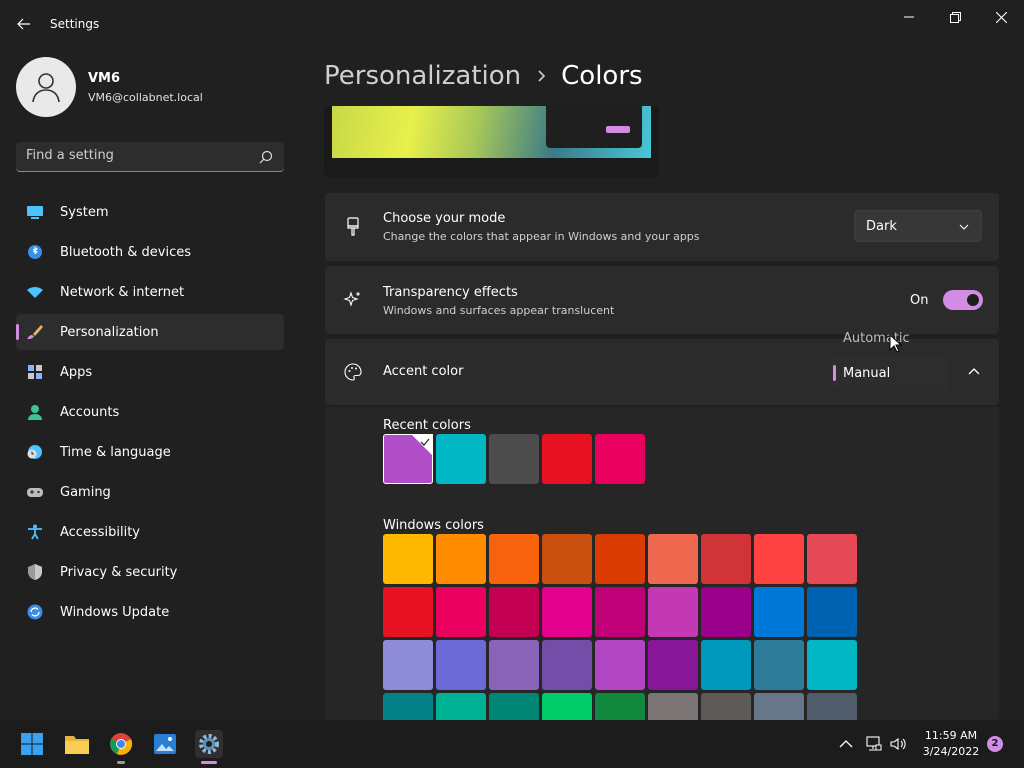  I want to click on update-icon, so click(35, 612).